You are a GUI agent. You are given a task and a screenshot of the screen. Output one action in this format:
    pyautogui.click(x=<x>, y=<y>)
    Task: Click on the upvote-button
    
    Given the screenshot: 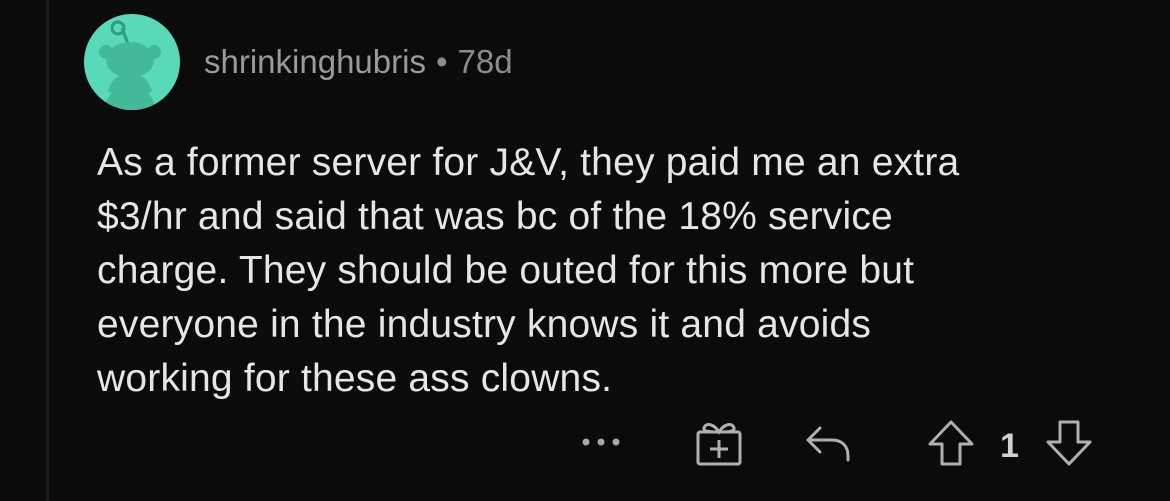 What is the action you would take?
    pyautogui.click(x=951, y=443)
    